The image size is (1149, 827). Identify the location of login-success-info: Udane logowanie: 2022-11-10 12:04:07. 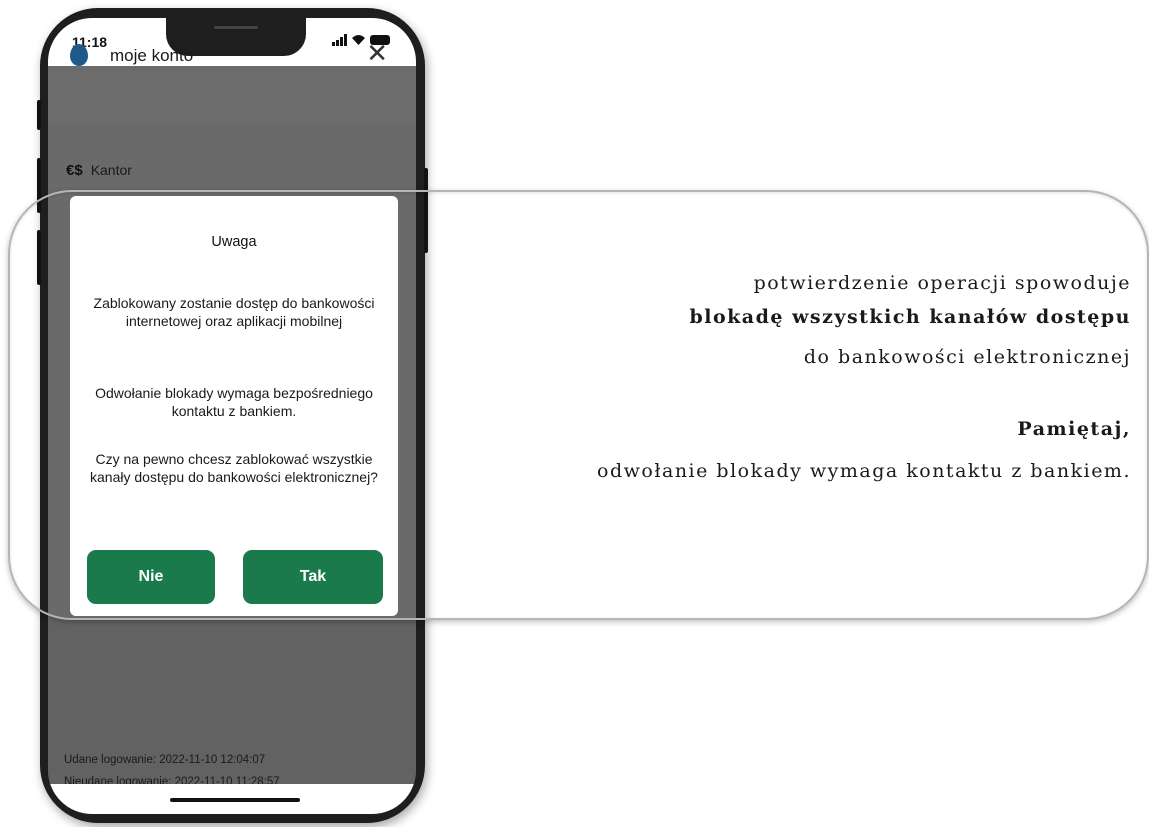
(165, 760).